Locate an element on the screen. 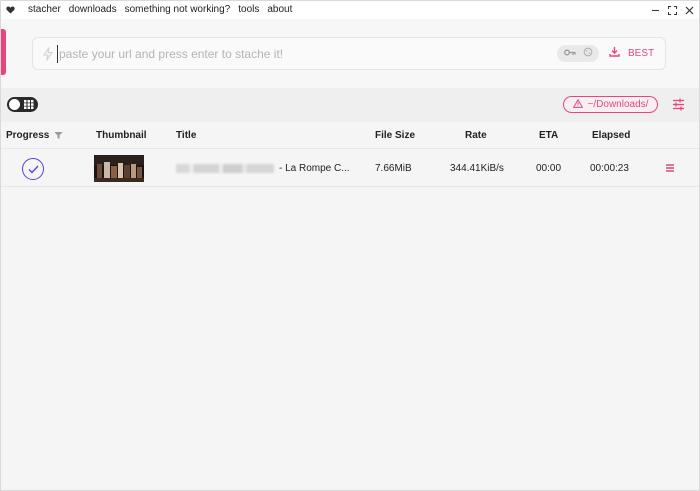 This screenshot has width=700, height=491. url-box: BEST is located at coordinates (349, 53).